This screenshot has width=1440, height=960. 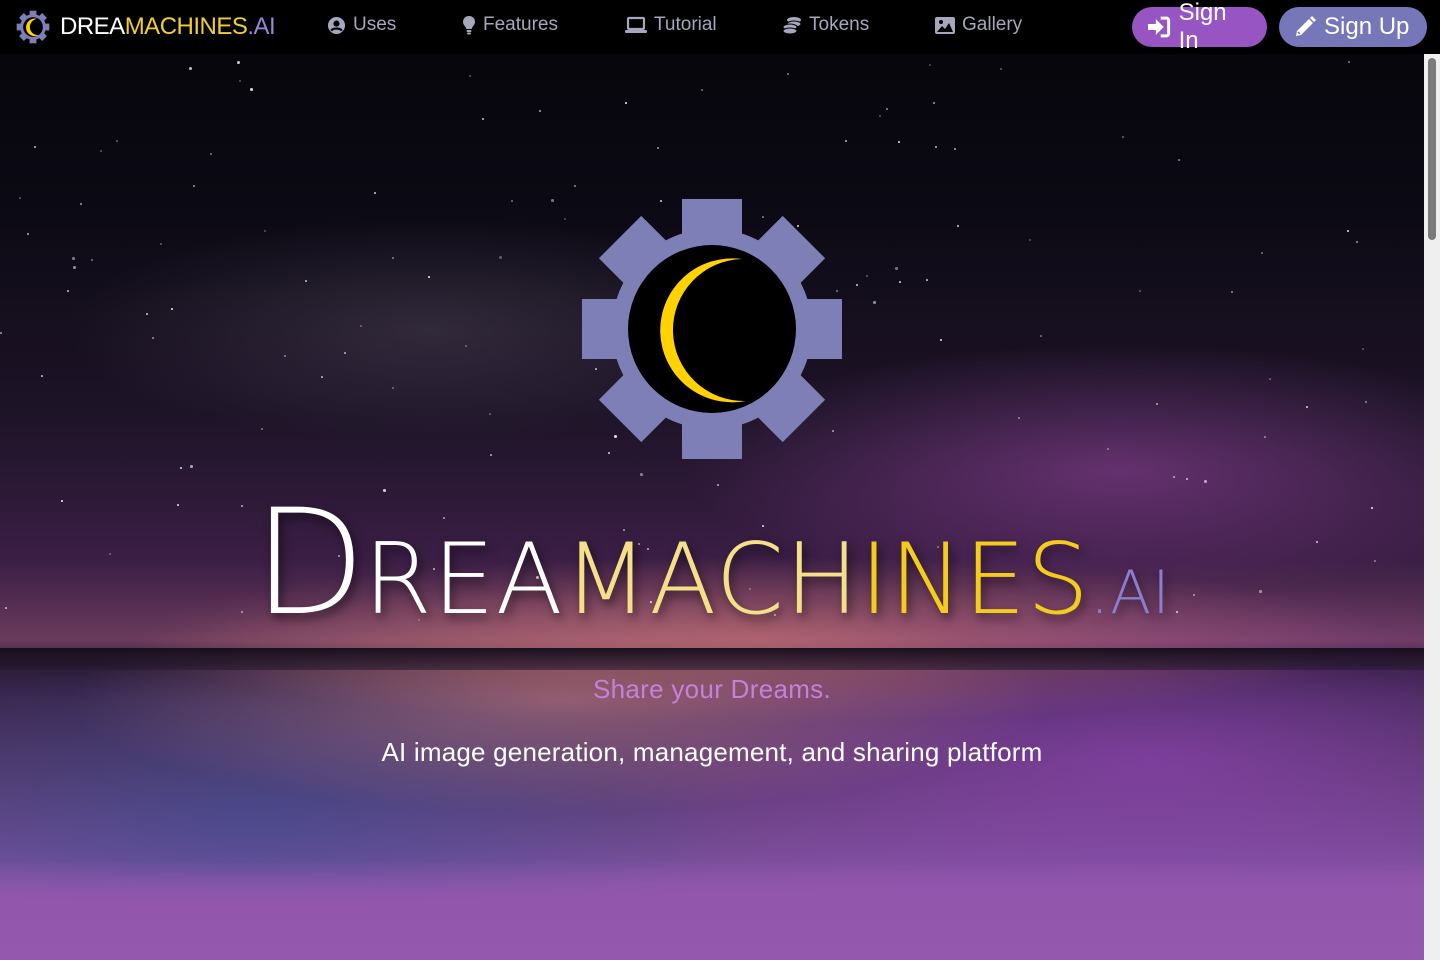 I want to click on nav-link-tokens: Tokens, so click(x=825, y=25).